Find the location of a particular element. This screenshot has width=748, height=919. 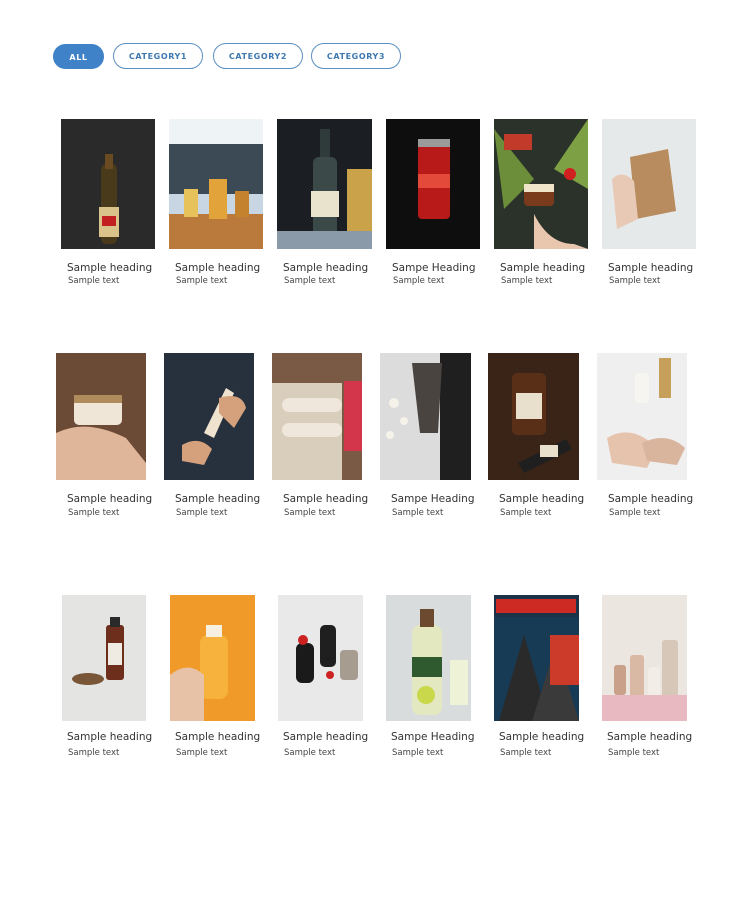

filter-category3-button: CATEGORY3 is located at coordinates (356, 56).